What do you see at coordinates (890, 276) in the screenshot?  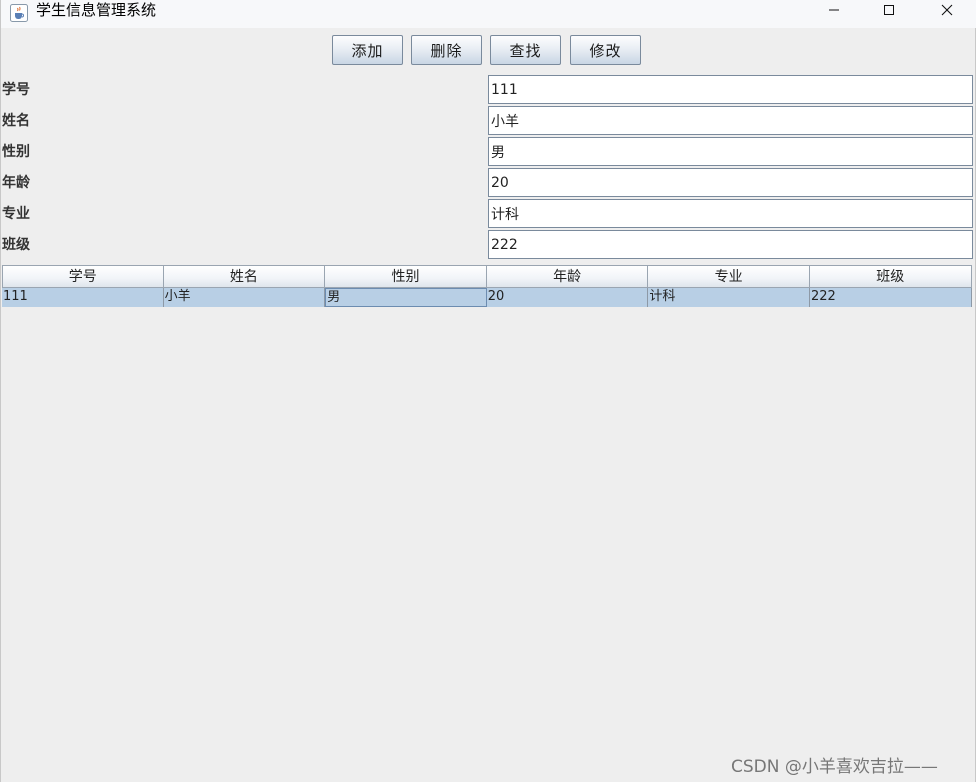 I see `column-header: 班级` at bounding box center [890, 276].